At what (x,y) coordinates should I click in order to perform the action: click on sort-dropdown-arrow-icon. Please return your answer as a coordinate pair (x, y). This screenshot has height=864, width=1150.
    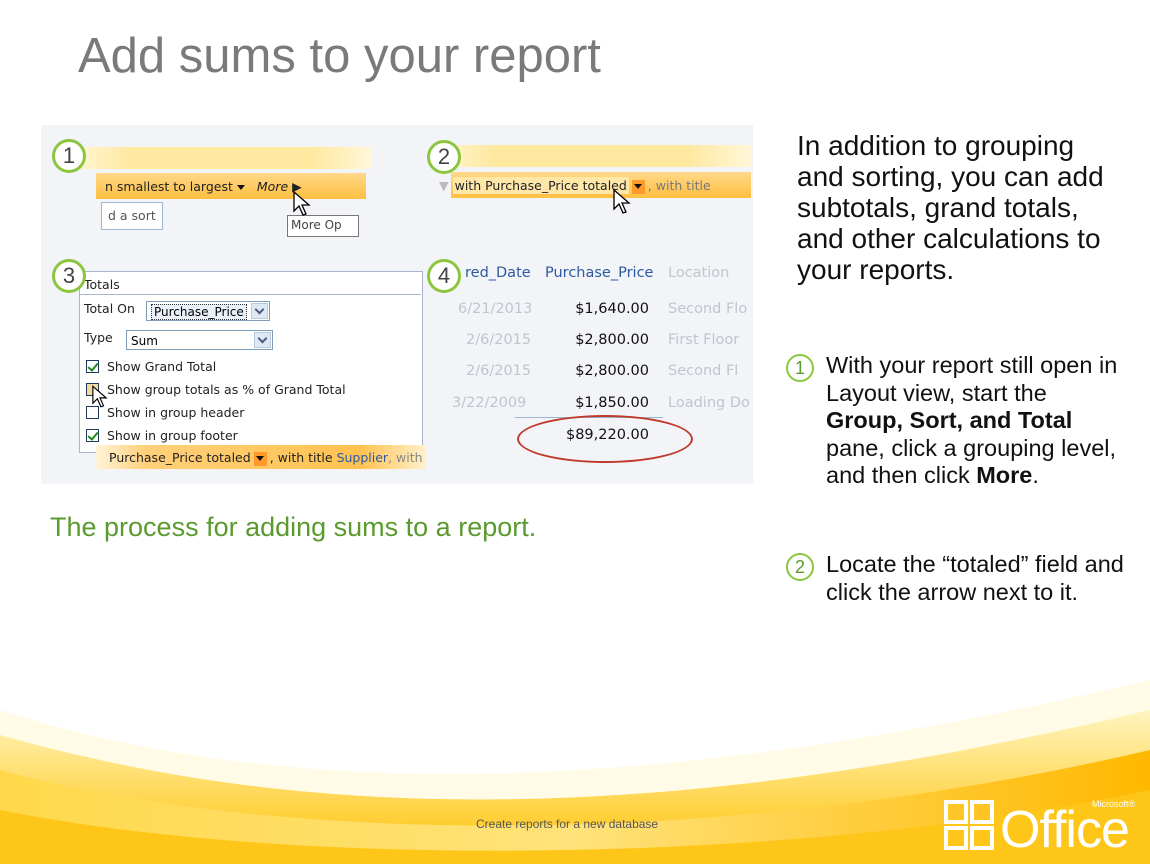
    Looking at the image, I should click on (240, 187).